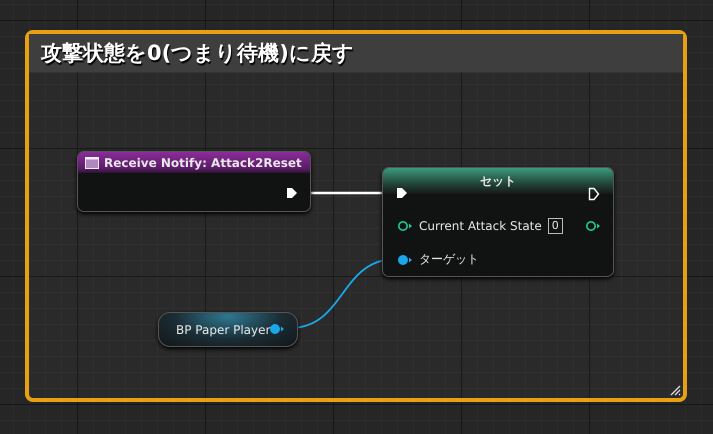 Image resolution: width=713 pixels, height=434 pixels. Describe the element at coordinates (480, 226) in the screenshot. I see `pin-label: Current Attack State` at that location.